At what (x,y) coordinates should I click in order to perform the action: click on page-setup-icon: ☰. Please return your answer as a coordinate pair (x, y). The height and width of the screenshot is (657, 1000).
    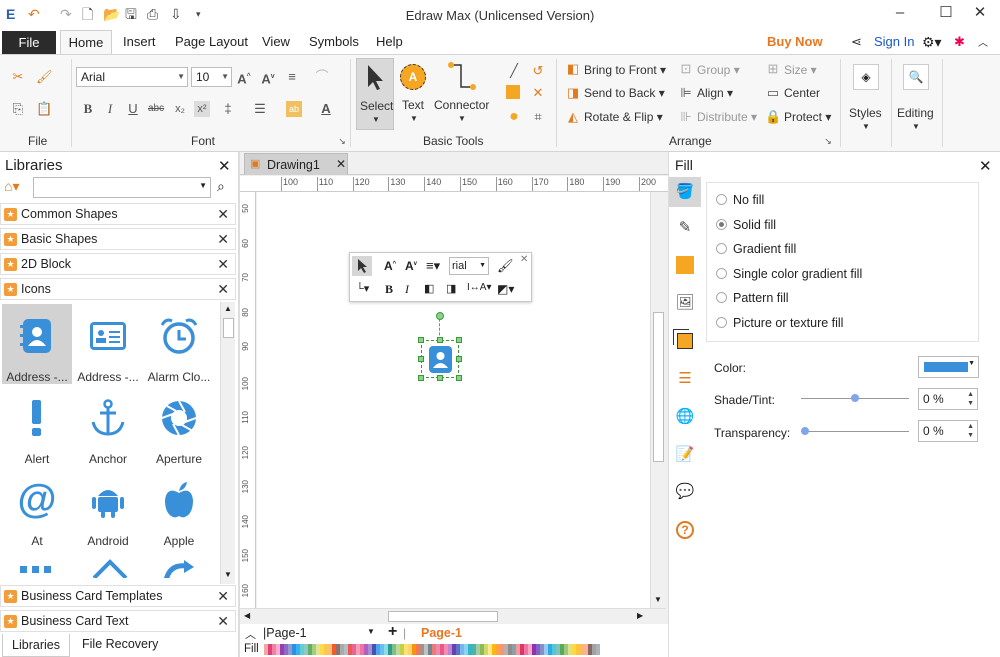
    Looking at the image, I should click on (685, 379).